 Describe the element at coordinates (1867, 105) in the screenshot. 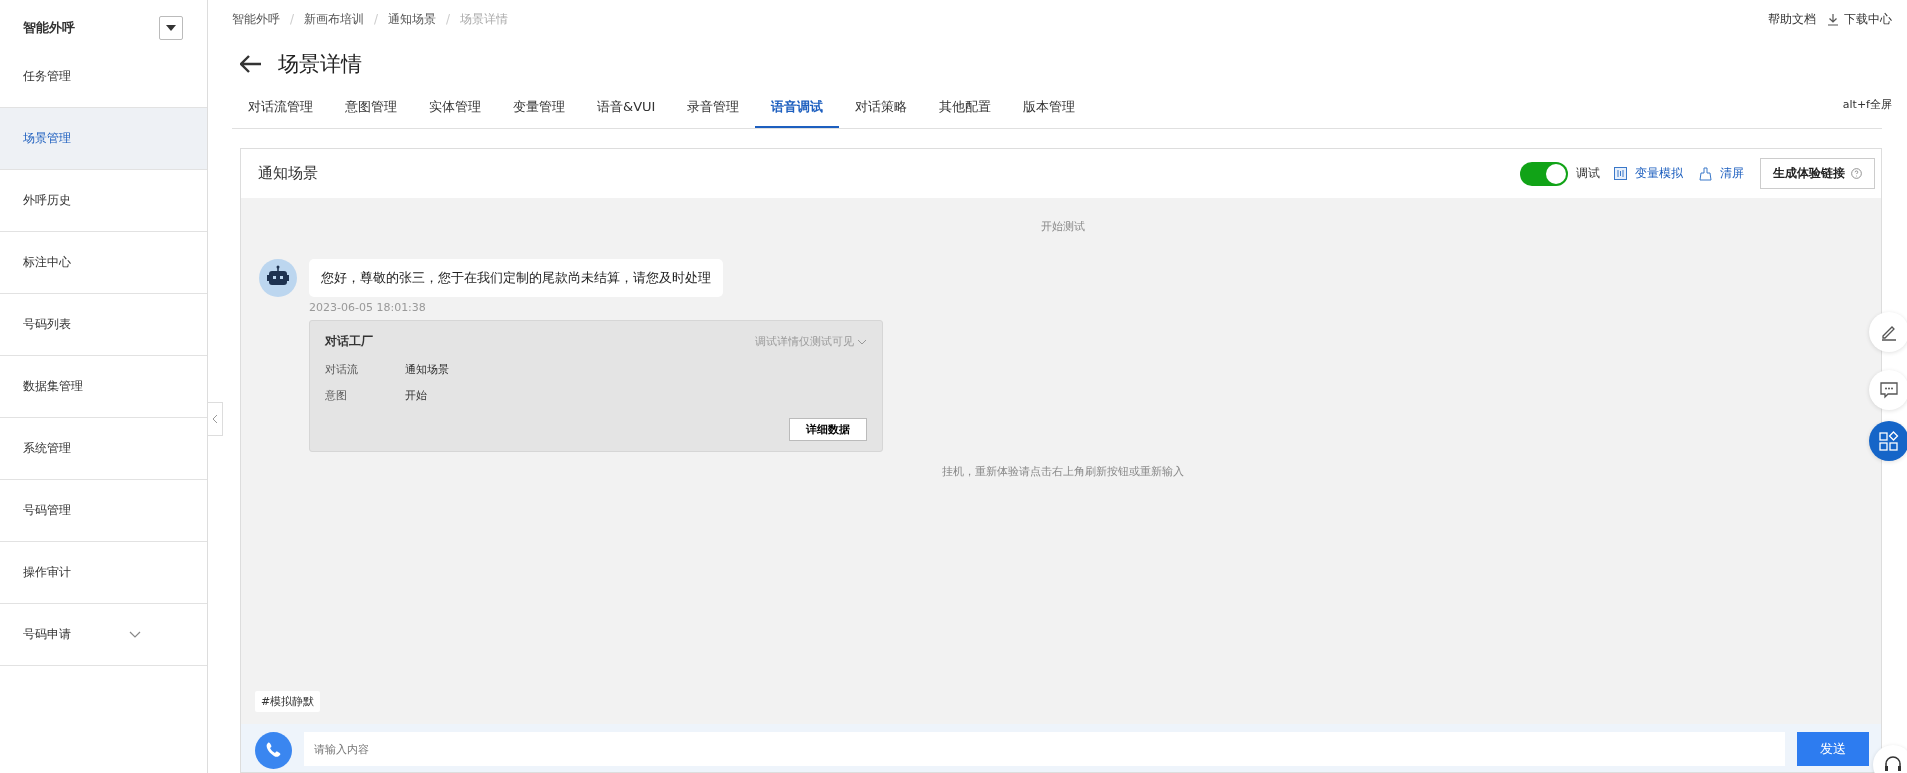

I see `fullscreen-hint: alt+f全屏` at that location.